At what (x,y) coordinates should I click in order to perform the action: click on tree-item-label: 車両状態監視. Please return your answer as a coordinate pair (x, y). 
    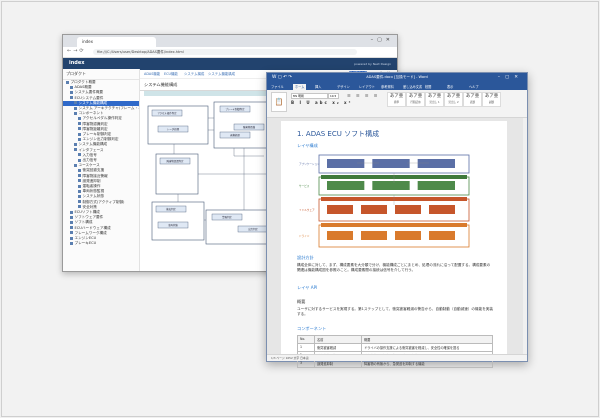
    Looking at the image, I should click on (93, 191).